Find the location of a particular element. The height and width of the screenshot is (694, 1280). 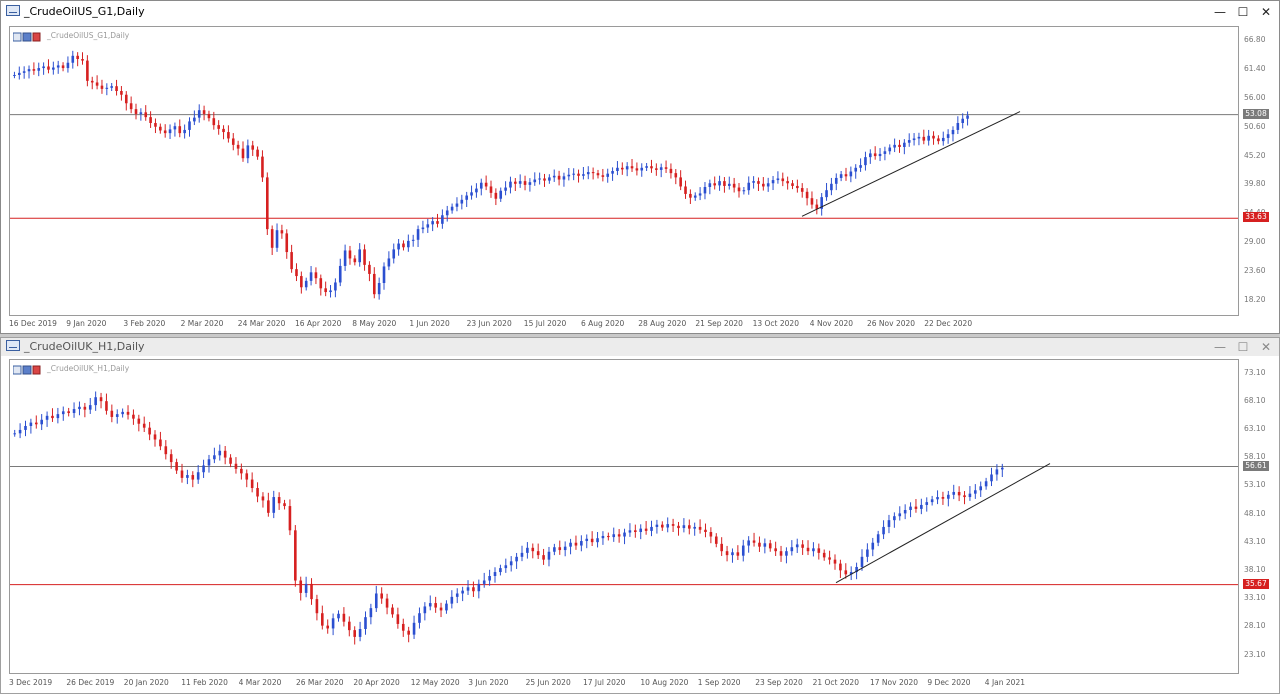

date-tick-label: 20 Jan 2020 is located at coordinates (146, 682).